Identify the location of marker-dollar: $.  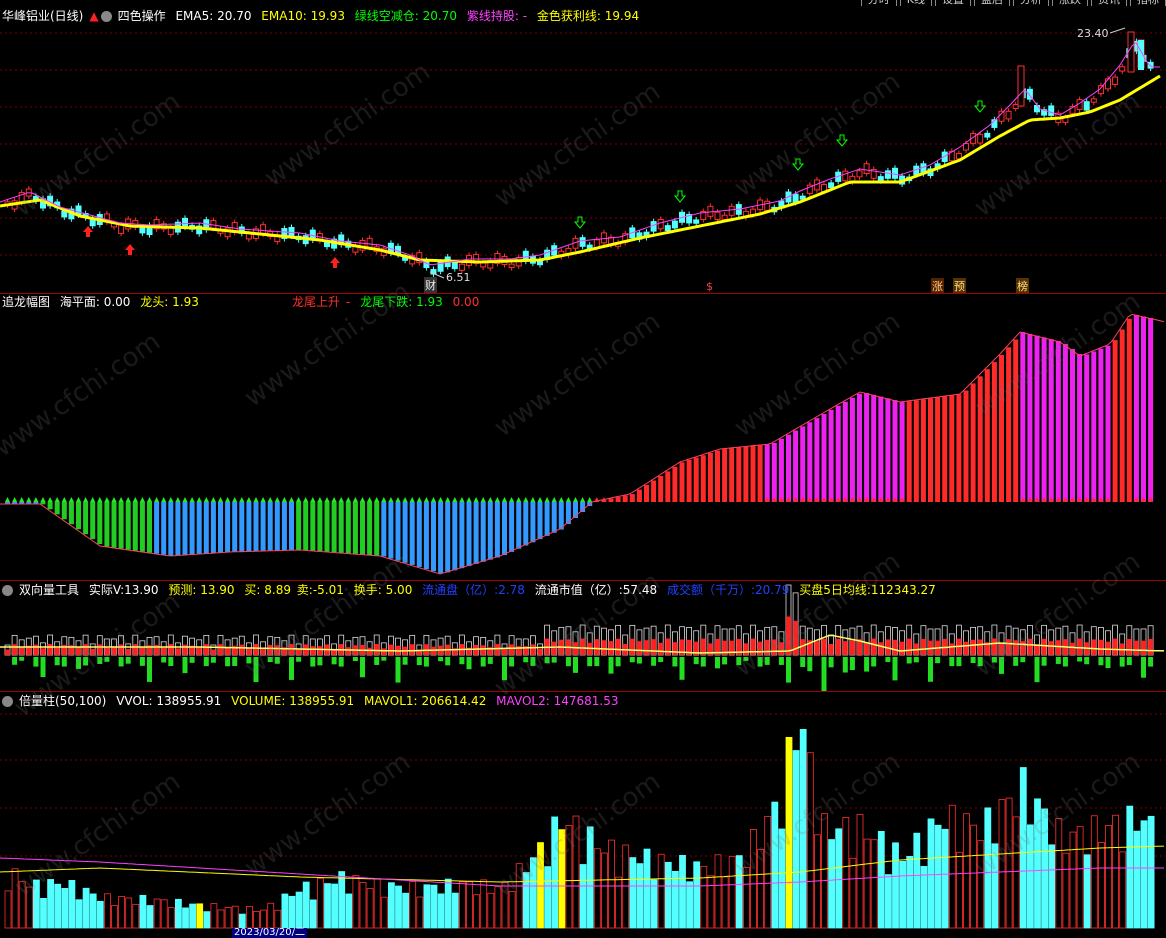
(709, 286).